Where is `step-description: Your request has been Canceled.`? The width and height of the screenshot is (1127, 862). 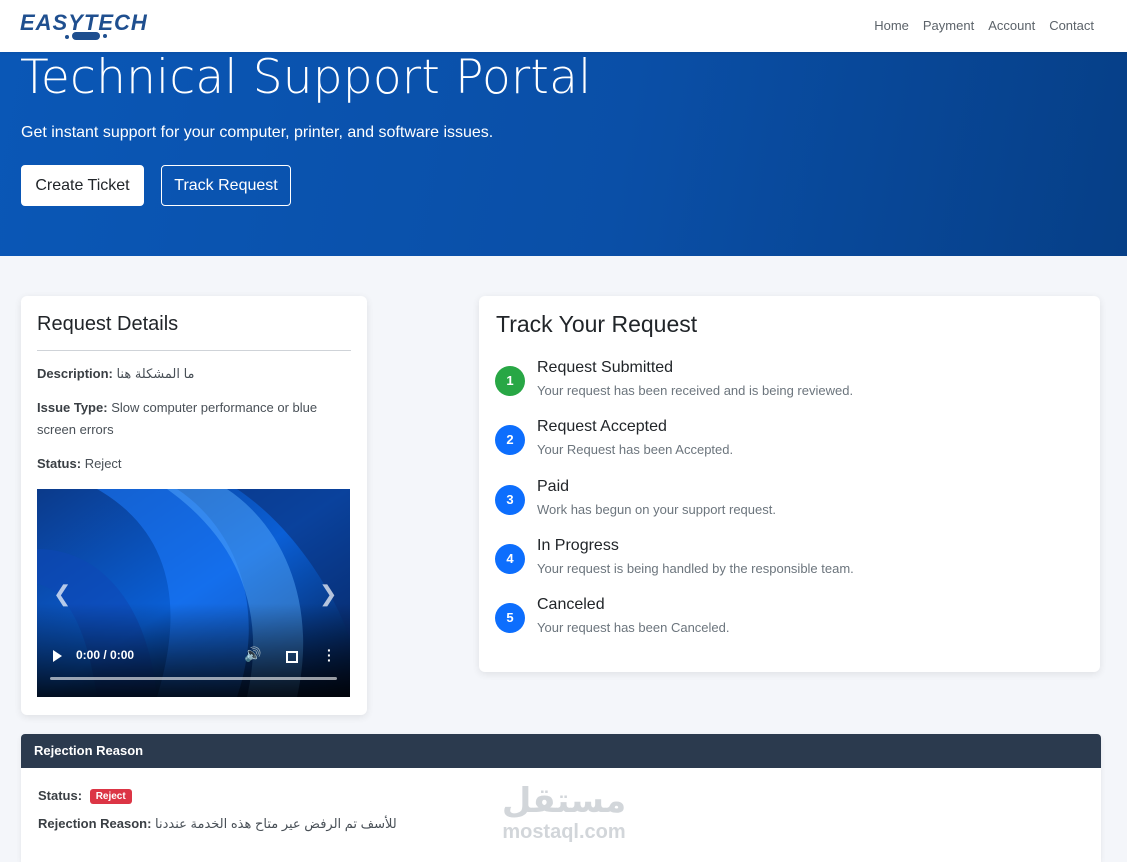
step-description: Your request has been Canceled. is located at coordinates (633, 628).